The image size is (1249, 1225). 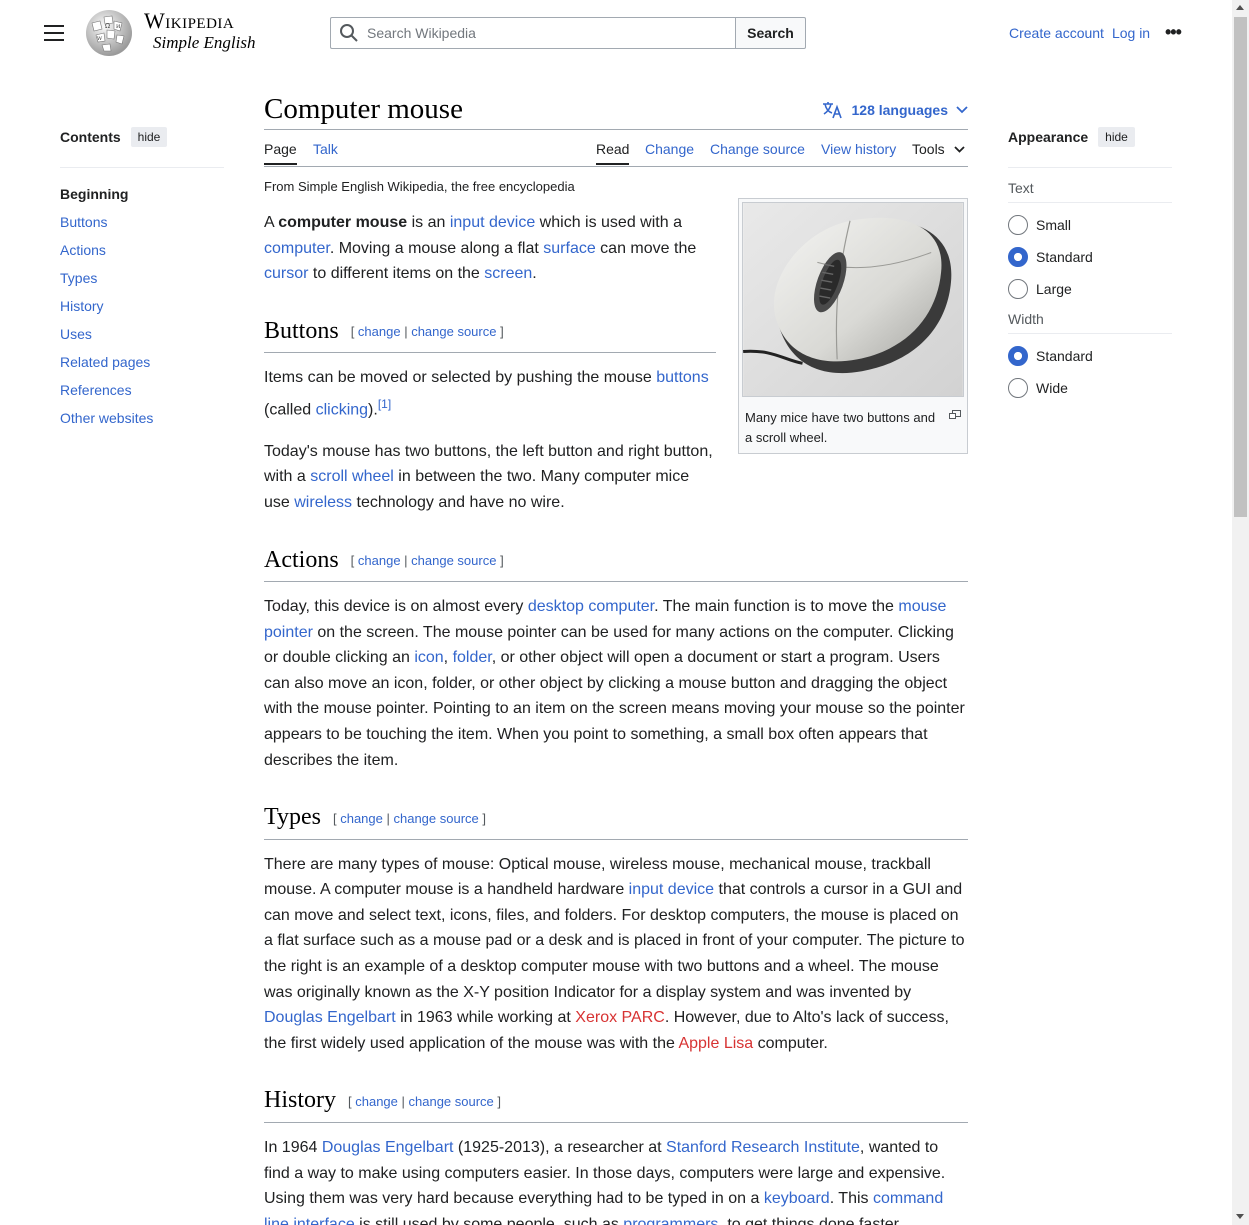 What do you see at coordinates (616, 820) in the screenshot?
I see `section-heading-types: Types [ change | change source ]` at bounding box center [616, 820].